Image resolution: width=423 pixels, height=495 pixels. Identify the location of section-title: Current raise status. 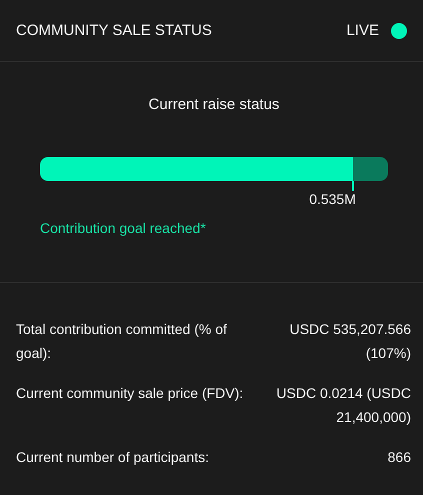
(214, 104).